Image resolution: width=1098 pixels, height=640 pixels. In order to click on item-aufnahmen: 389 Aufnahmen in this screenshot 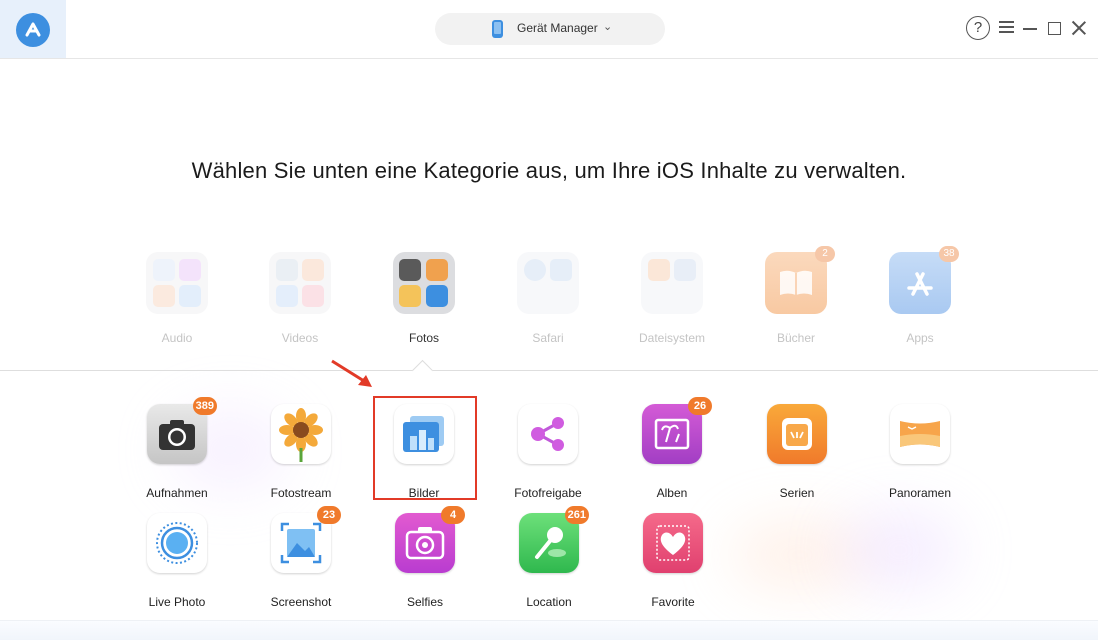, I will do `click(177, 448)`.